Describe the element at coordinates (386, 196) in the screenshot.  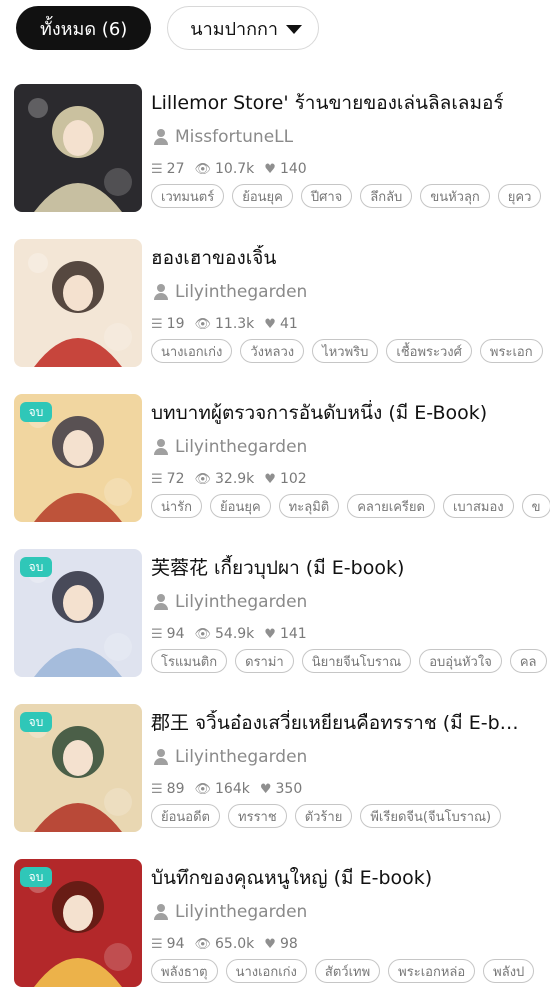
I see `genre-tag: ลึกลับ` at that location.